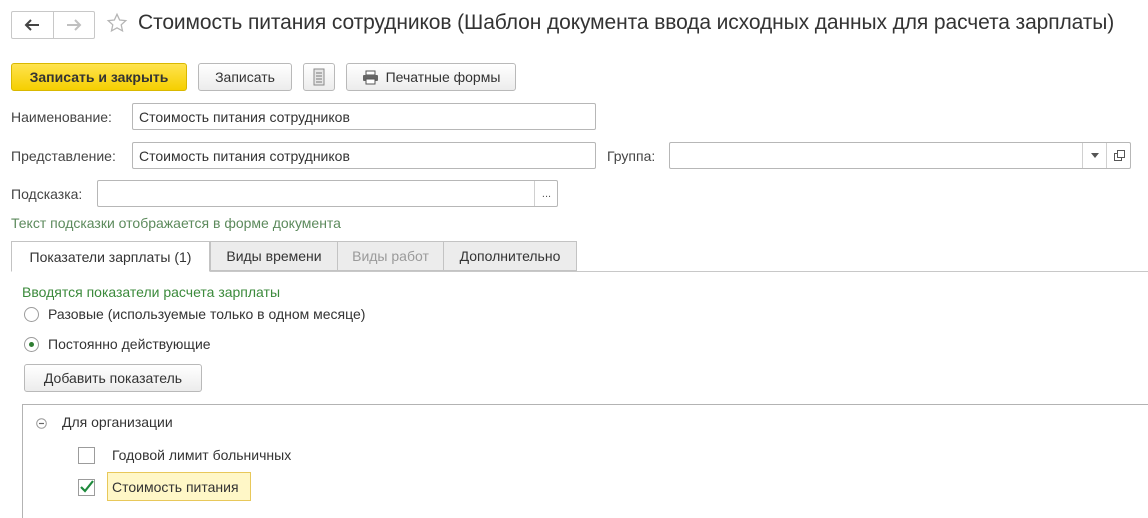  Describe the element at coordinates (245, 77) in the screenshot. I see `save-button: Записать` at that location.